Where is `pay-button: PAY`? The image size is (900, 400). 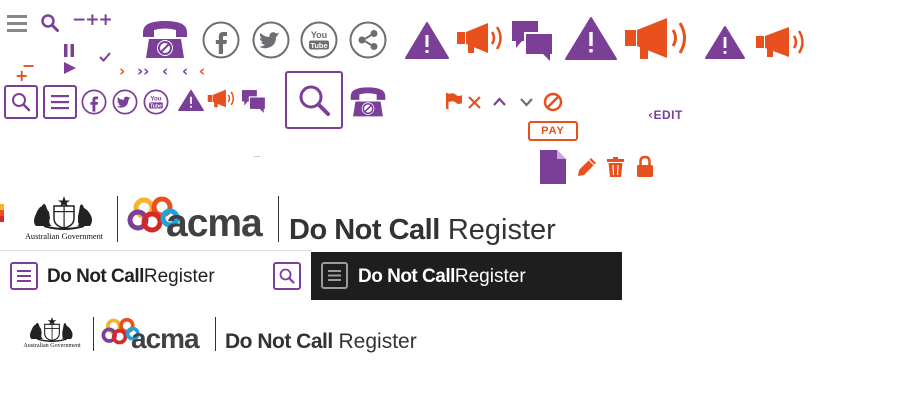 pay-button: PAY is located at coordinates (553, 131).